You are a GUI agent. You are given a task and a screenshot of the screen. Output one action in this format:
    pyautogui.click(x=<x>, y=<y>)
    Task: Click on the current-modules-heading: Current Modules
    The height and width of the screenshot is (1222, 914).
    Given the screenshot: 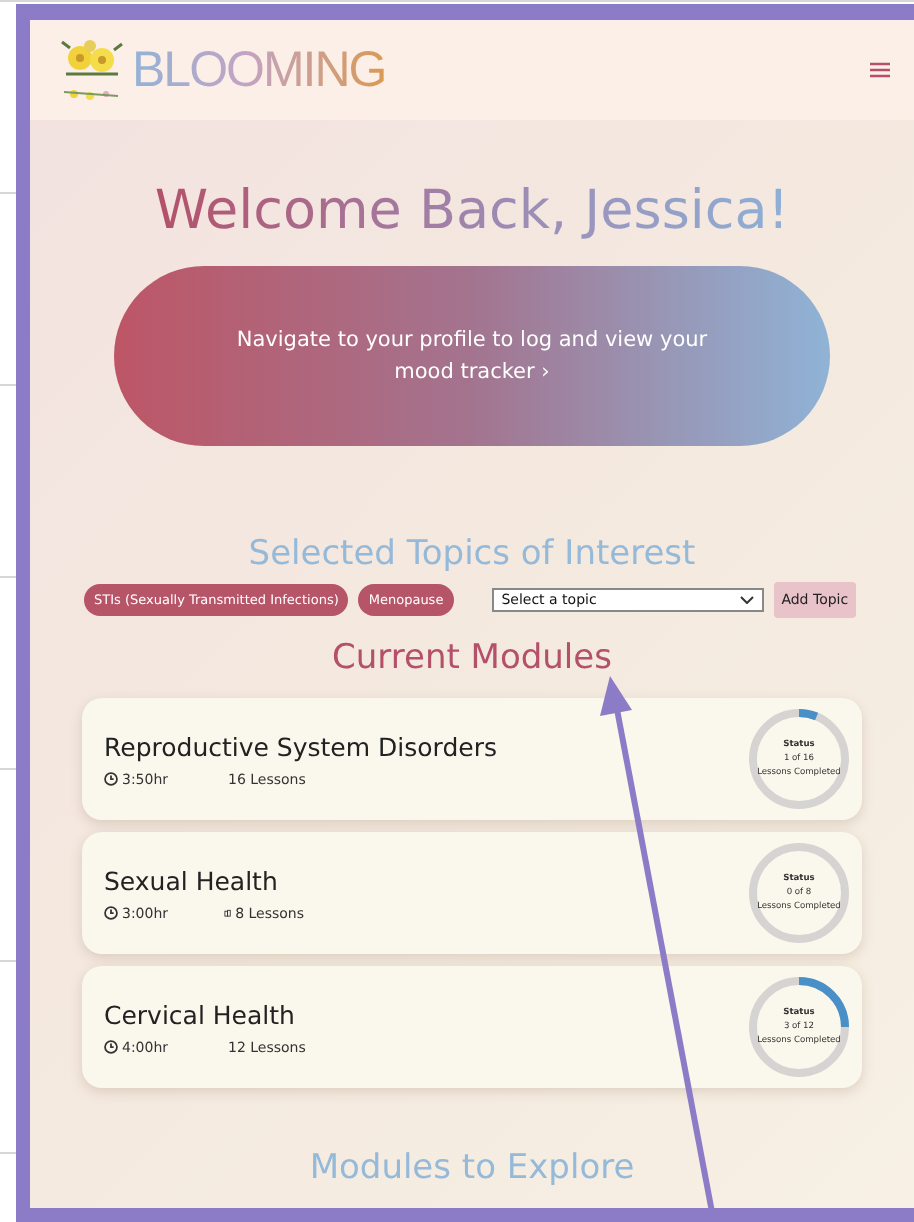 What is the action you would take?
    pyautogui.click(x=472, y=658)
    